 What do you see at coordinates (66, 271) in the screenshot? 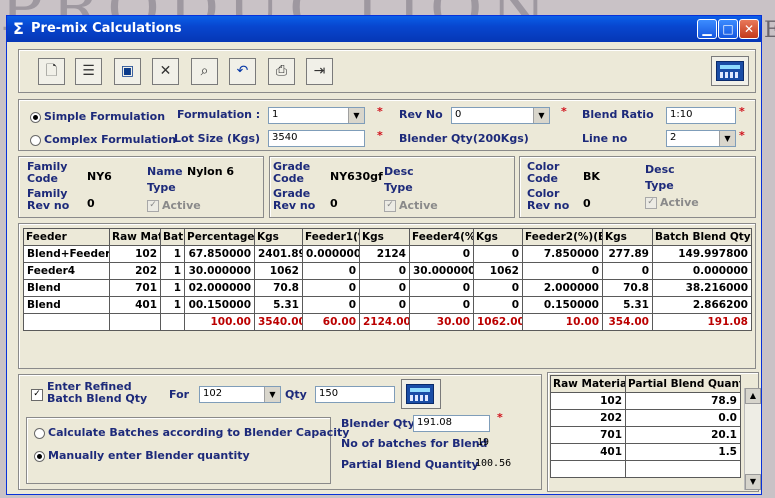
I see `table-cell: Feeder4` at bounding box center [66, 271].